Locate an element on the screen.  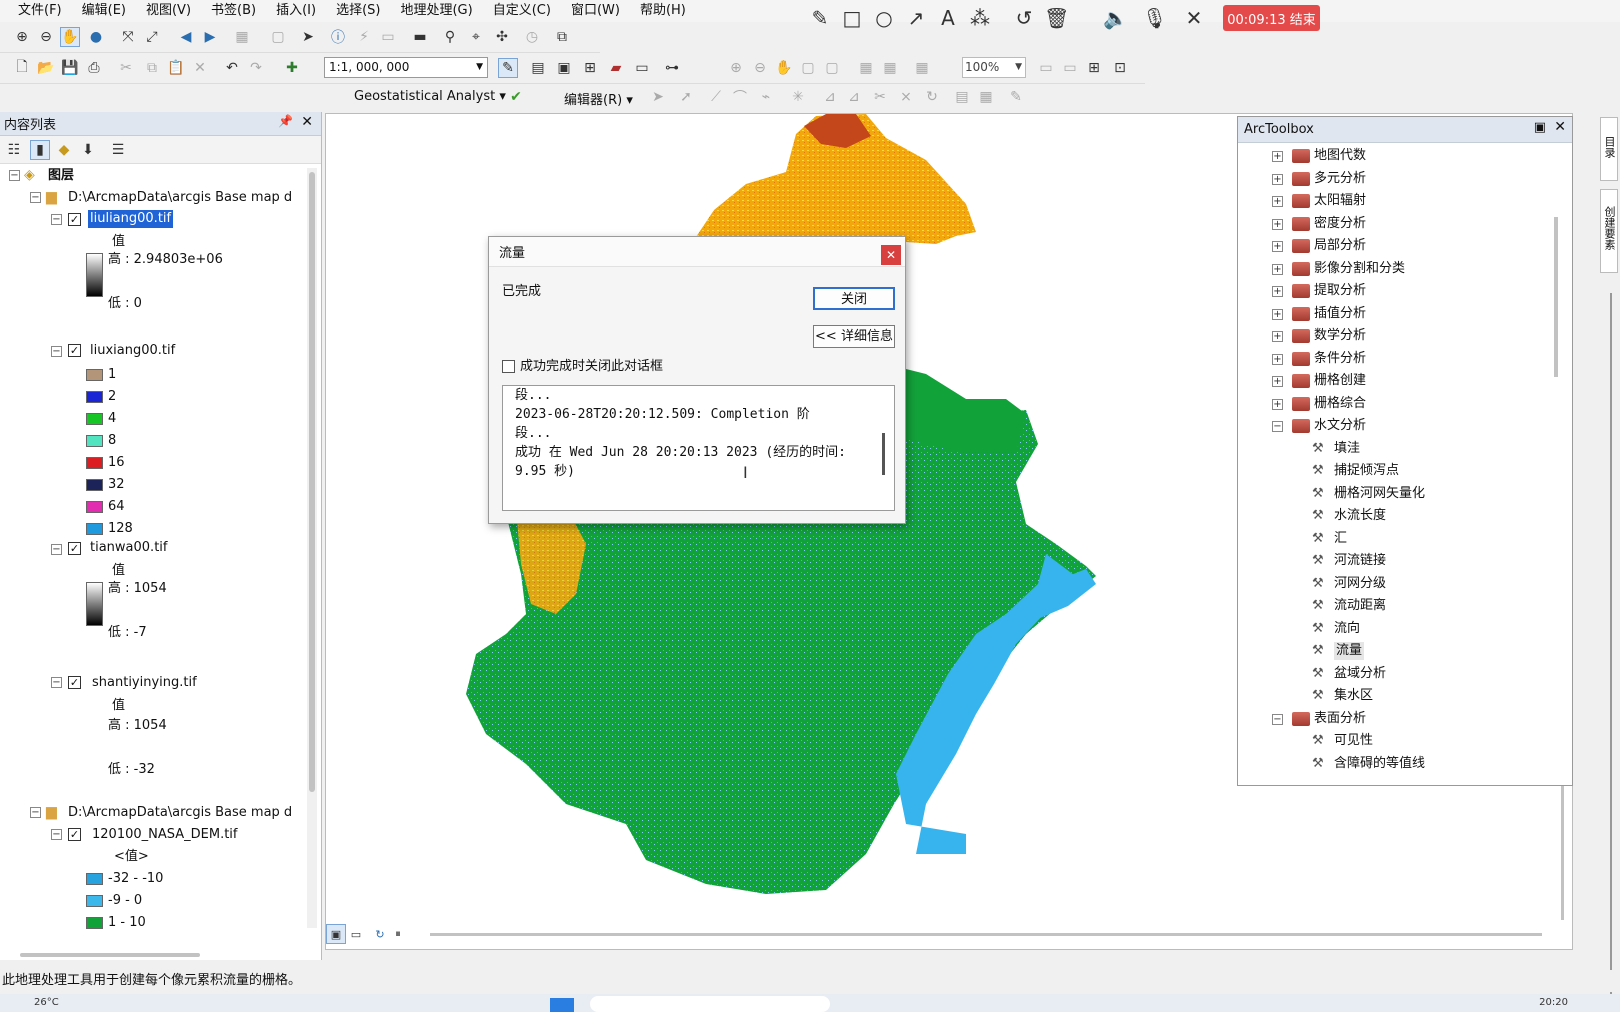
edit-tool-icon: ➤ is located at coordinates (658, 97).